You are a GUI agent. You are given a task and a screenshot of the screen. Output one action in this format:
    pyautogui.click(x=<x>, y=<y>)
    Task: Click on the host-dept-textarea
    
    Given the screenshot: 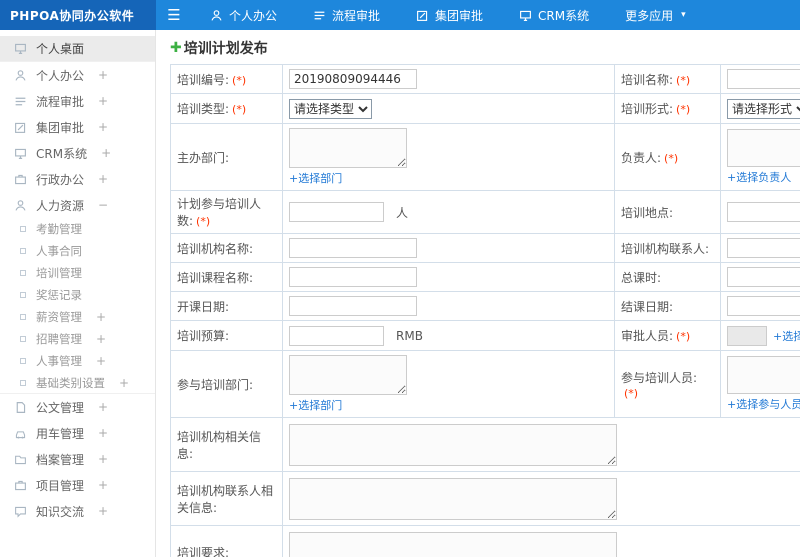 What is the action you would take?
    pyautogui.click(x=348, y=148)
    